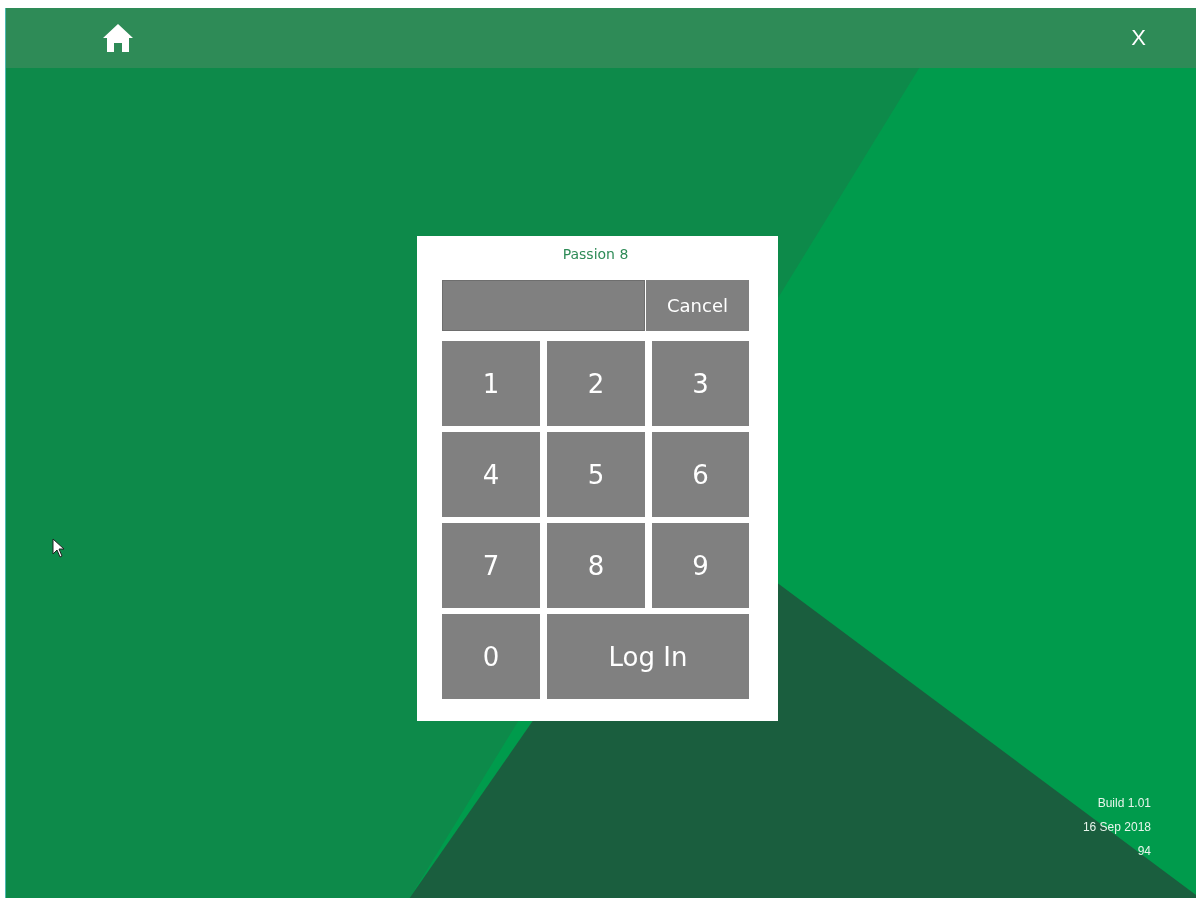 The width and height of the screenshot is (1196, 898). What do you see at coordinates (59, 548) in the screenshot?
I see `cursor-icon` at bounding box center [59, 548].